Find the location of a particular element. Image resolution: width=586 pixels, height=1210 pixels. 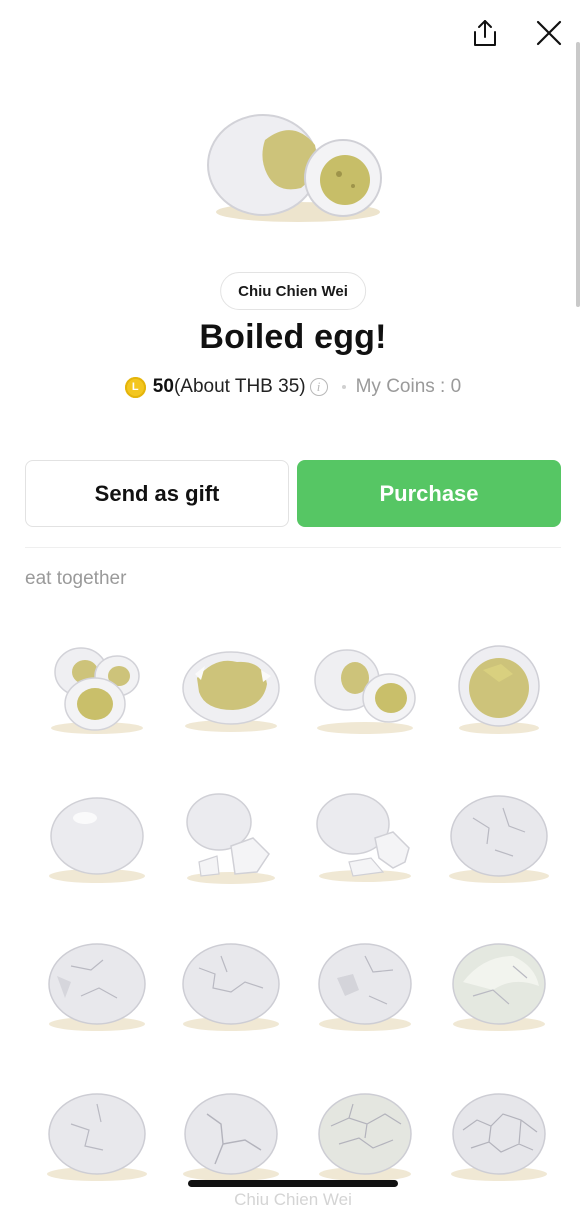

info-icon: i is located at coordinates (318, 387).